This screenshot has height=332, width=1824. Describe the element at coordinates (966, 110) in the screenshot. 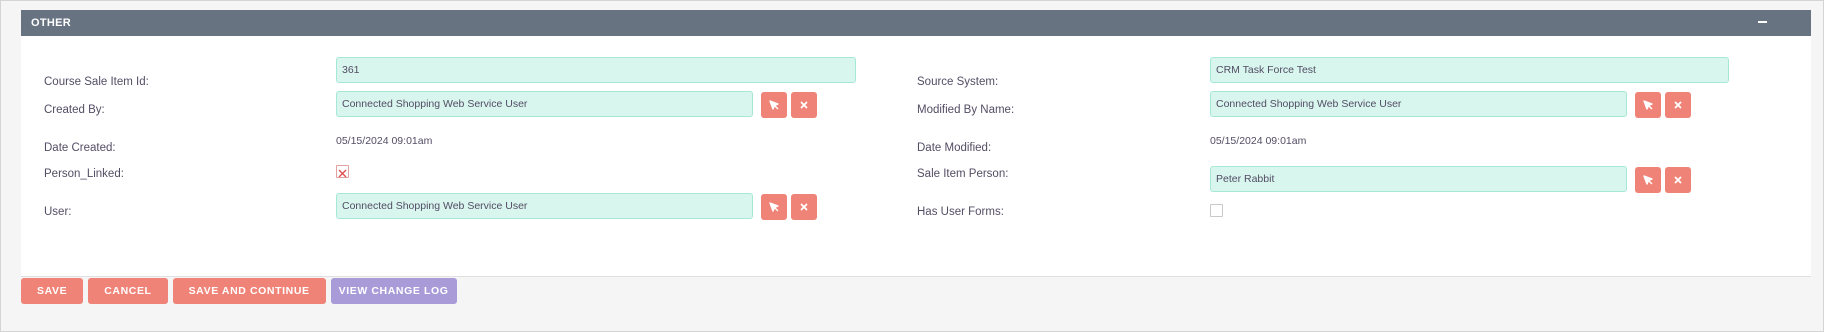

I see `modified-by-name-label: Modified By Name:` at that location.